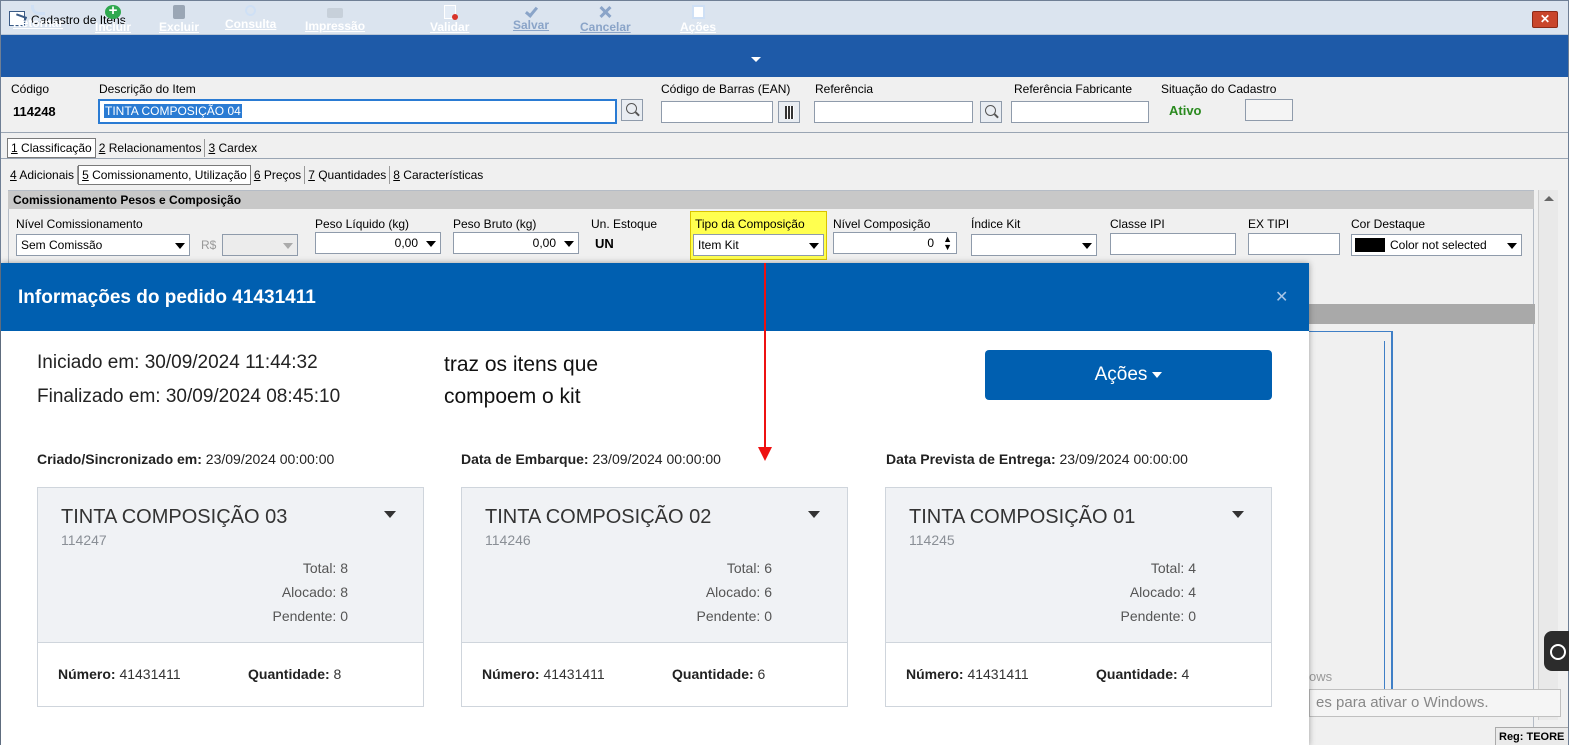 This screenshot has width=1569, height=745. I want to click on rs-select, so click(260, 245).